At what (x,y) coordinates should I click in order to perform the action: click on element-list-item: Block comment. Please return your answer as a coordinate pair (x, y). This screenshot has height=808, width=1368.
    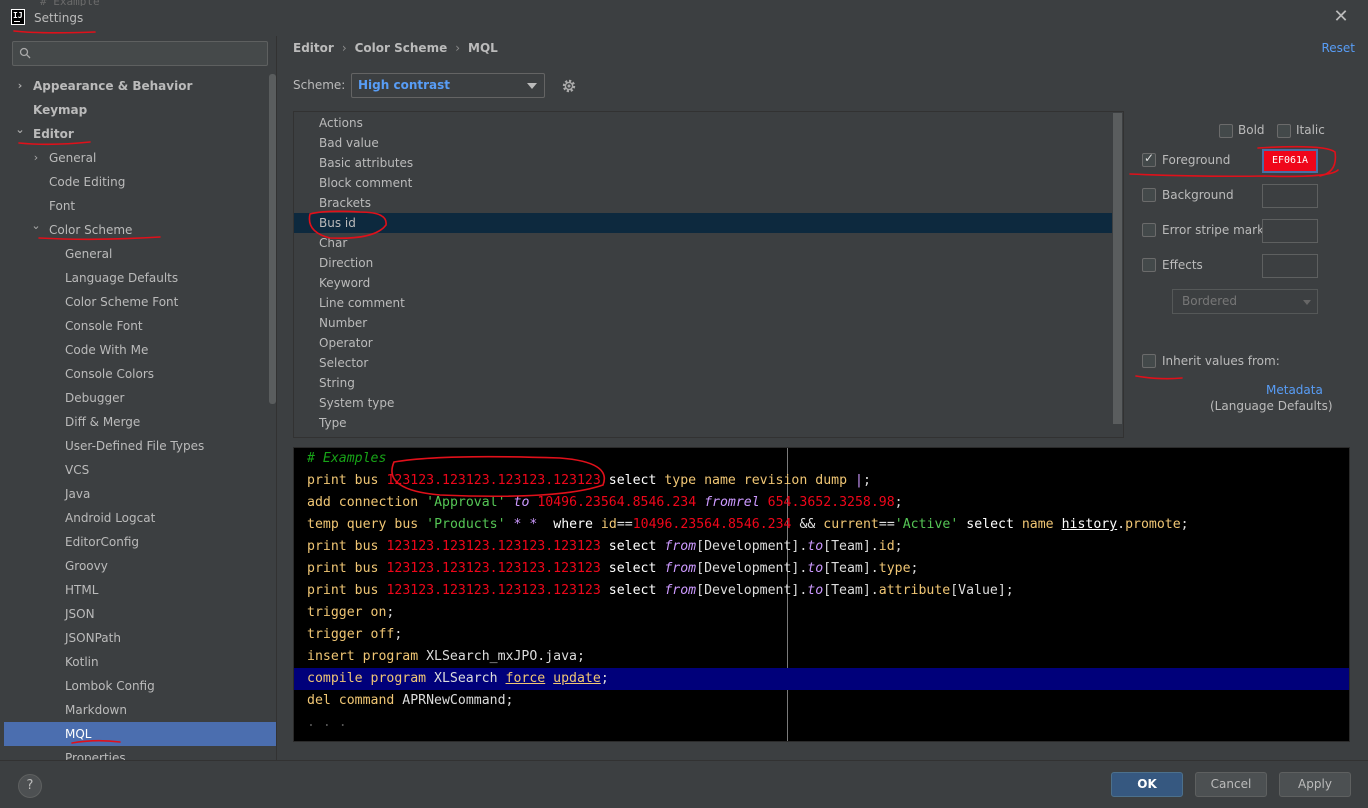
    Looking at the image, I should click on (703, 183).